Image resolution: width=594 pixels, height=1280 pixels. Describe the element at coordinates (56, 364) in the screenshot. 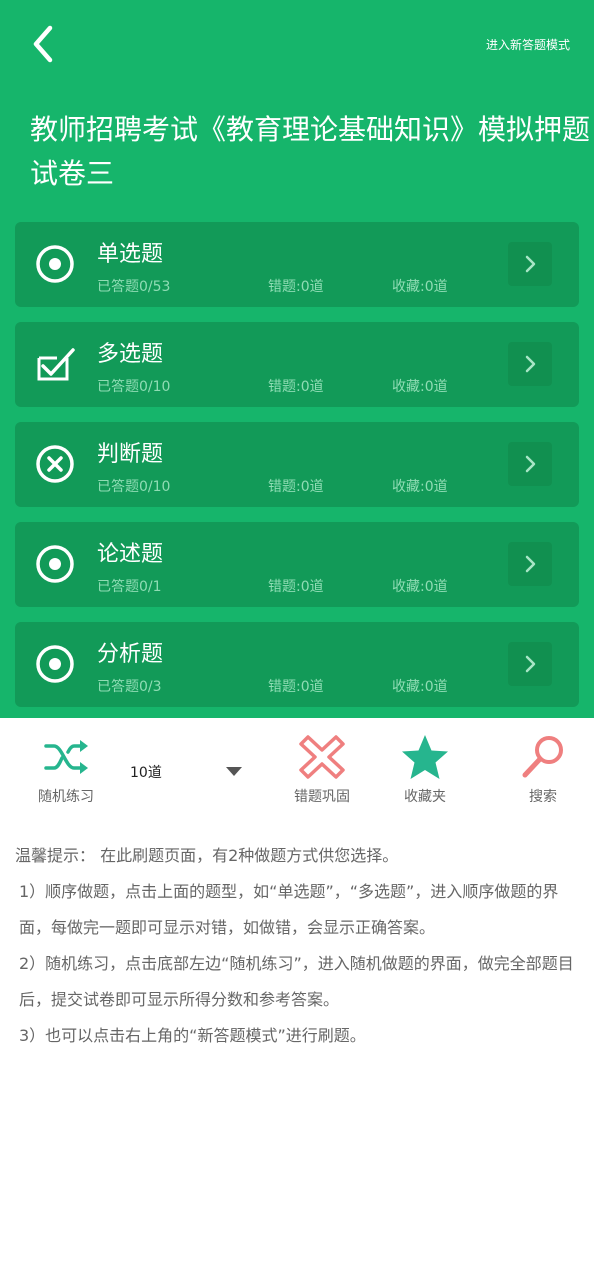

I see `checkbox-check-icon` at that location.